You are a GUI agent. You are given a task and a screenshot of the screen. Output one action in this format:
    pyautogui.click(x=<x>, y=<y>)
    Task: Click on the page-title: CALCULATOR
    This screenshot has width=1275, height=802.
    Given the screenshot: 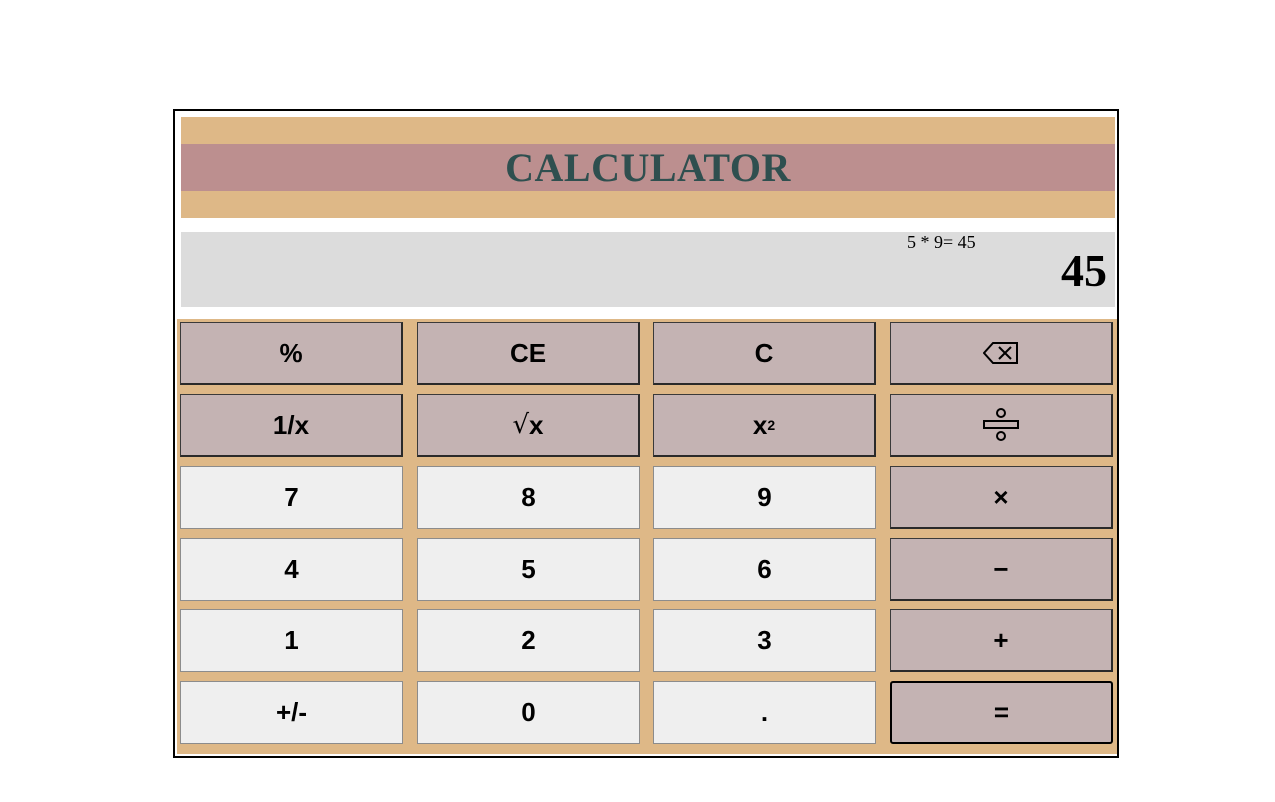 What is the action you would take?
    pyautogui.click(x=648, y=167)
    